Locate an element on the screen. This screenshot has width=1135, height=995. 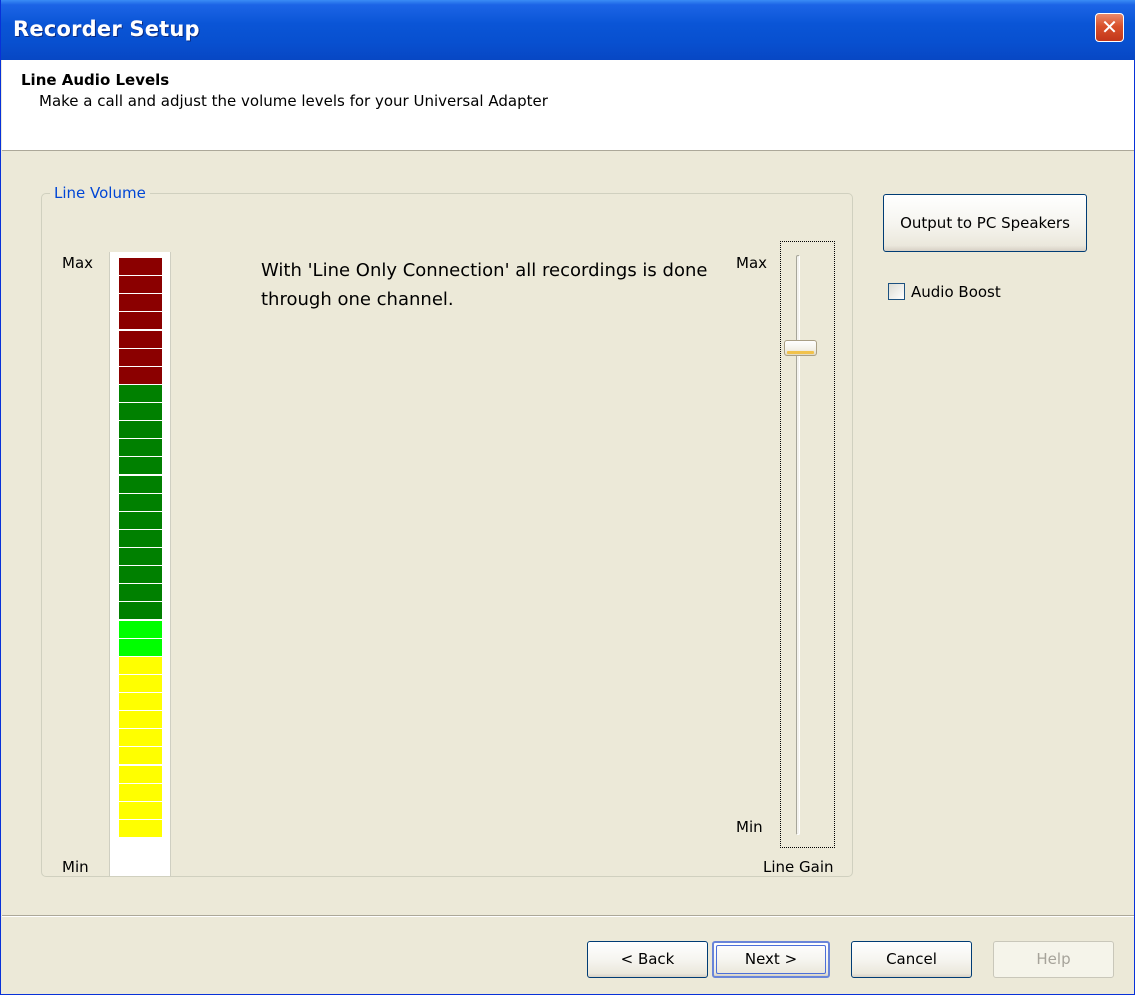
meter-min-label: Min is located at coordinates (75, 867).